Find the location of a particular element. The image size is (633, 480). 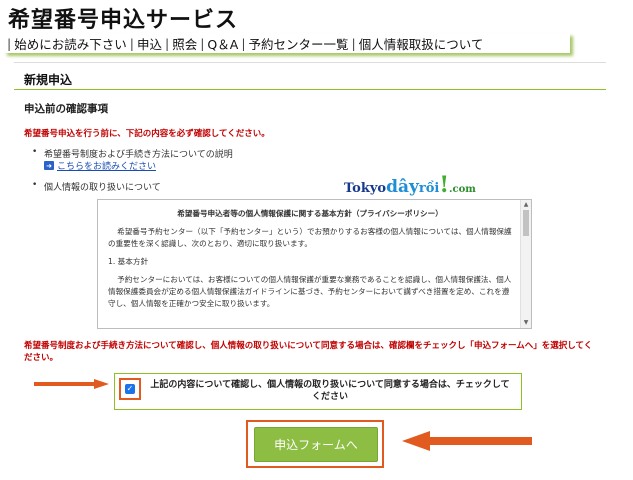

policy-scrollbar: ▲ ▼ is located at coordinates (525, 264).